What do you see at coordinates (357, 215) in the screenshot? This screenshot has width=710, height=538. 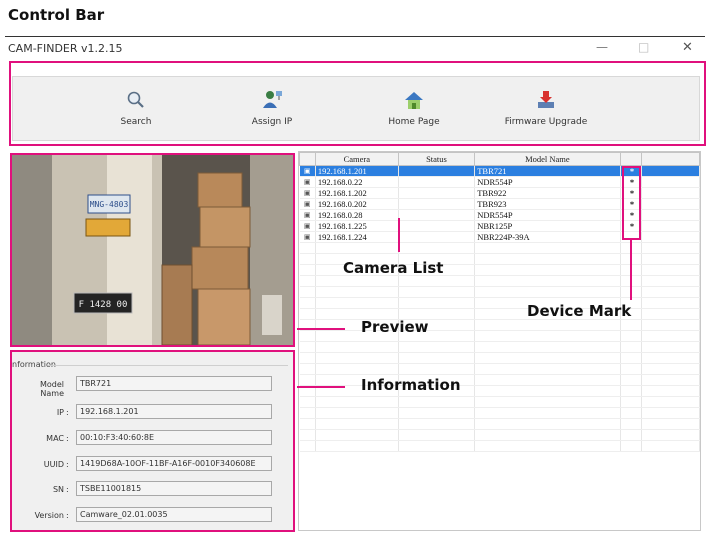 I see `camera-ip-cell: 192.168.0.28` at bounding box center [357, 215].